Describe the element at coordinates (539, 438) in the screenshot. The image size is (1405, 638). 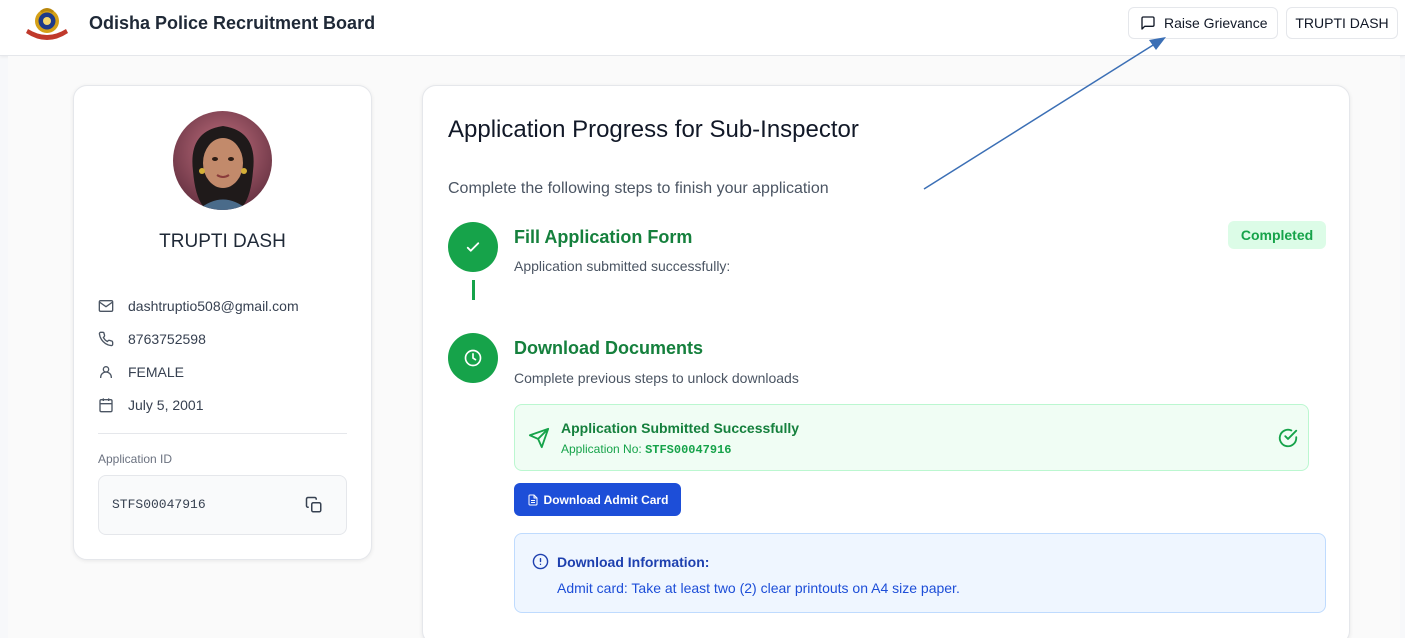
I see `send-icon` at that location.